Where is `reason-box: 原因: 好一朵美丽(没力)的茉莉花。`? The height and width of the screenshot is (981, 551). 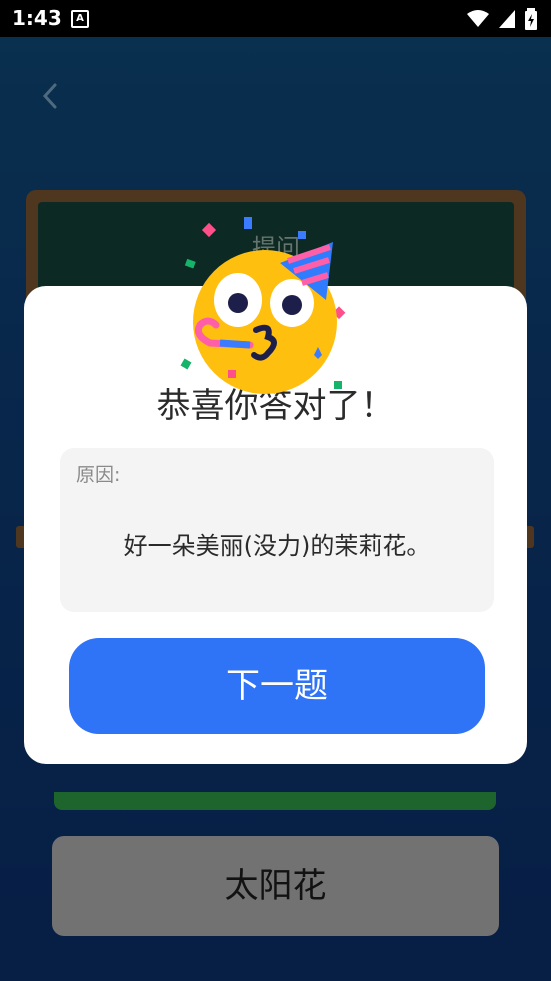
reason-box: 原因: 好一朵美丽(没力)的茉莉花。 is located at coordinates (277, 530).